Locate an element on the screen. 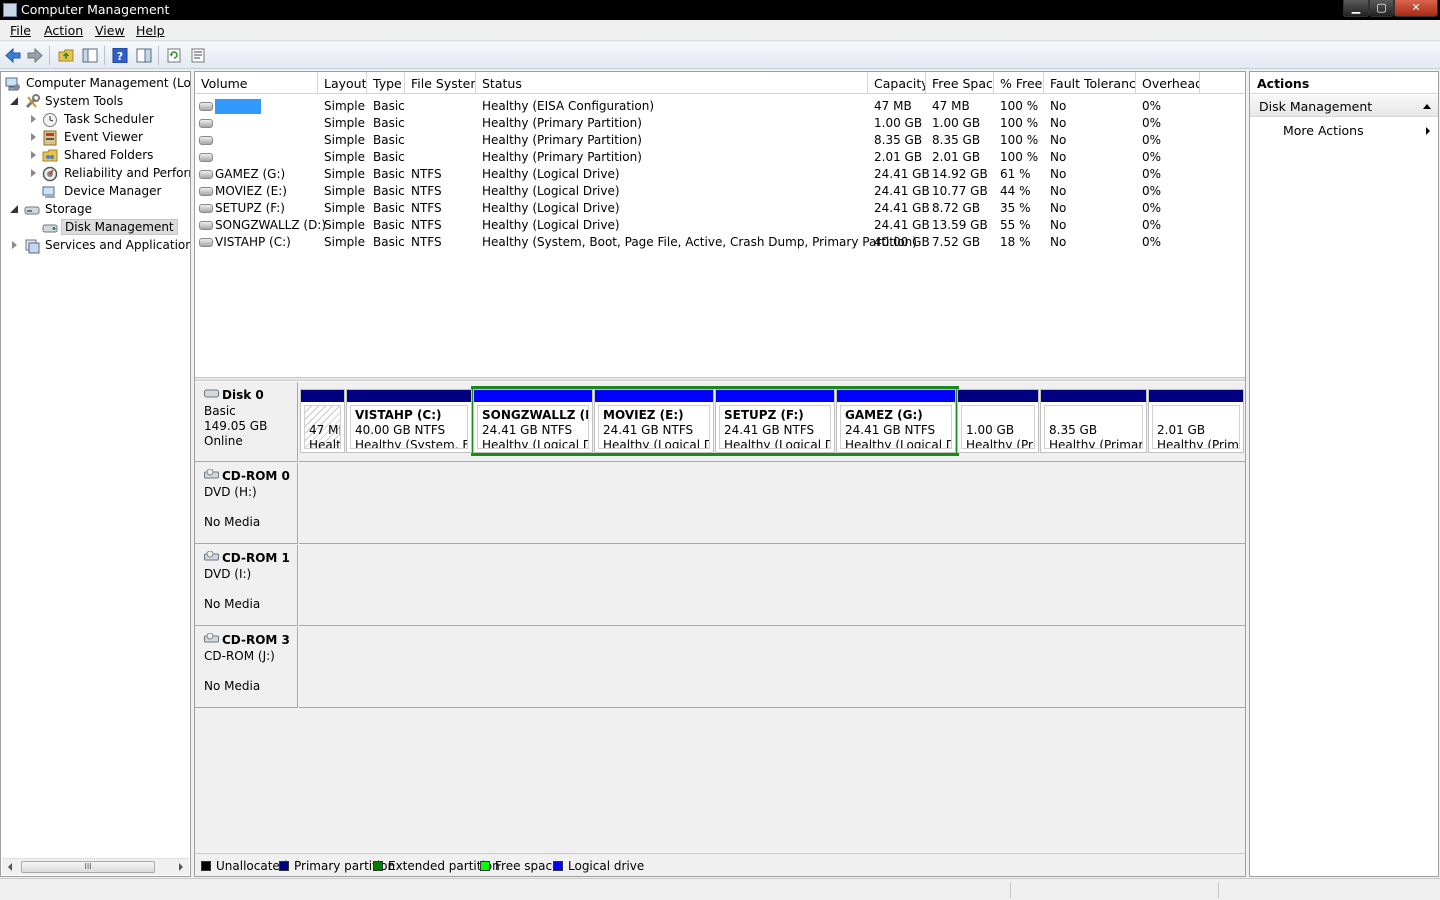 The width and height of the screenshot is (1440, 900). status-segment is located at coordinates (1218, 890).